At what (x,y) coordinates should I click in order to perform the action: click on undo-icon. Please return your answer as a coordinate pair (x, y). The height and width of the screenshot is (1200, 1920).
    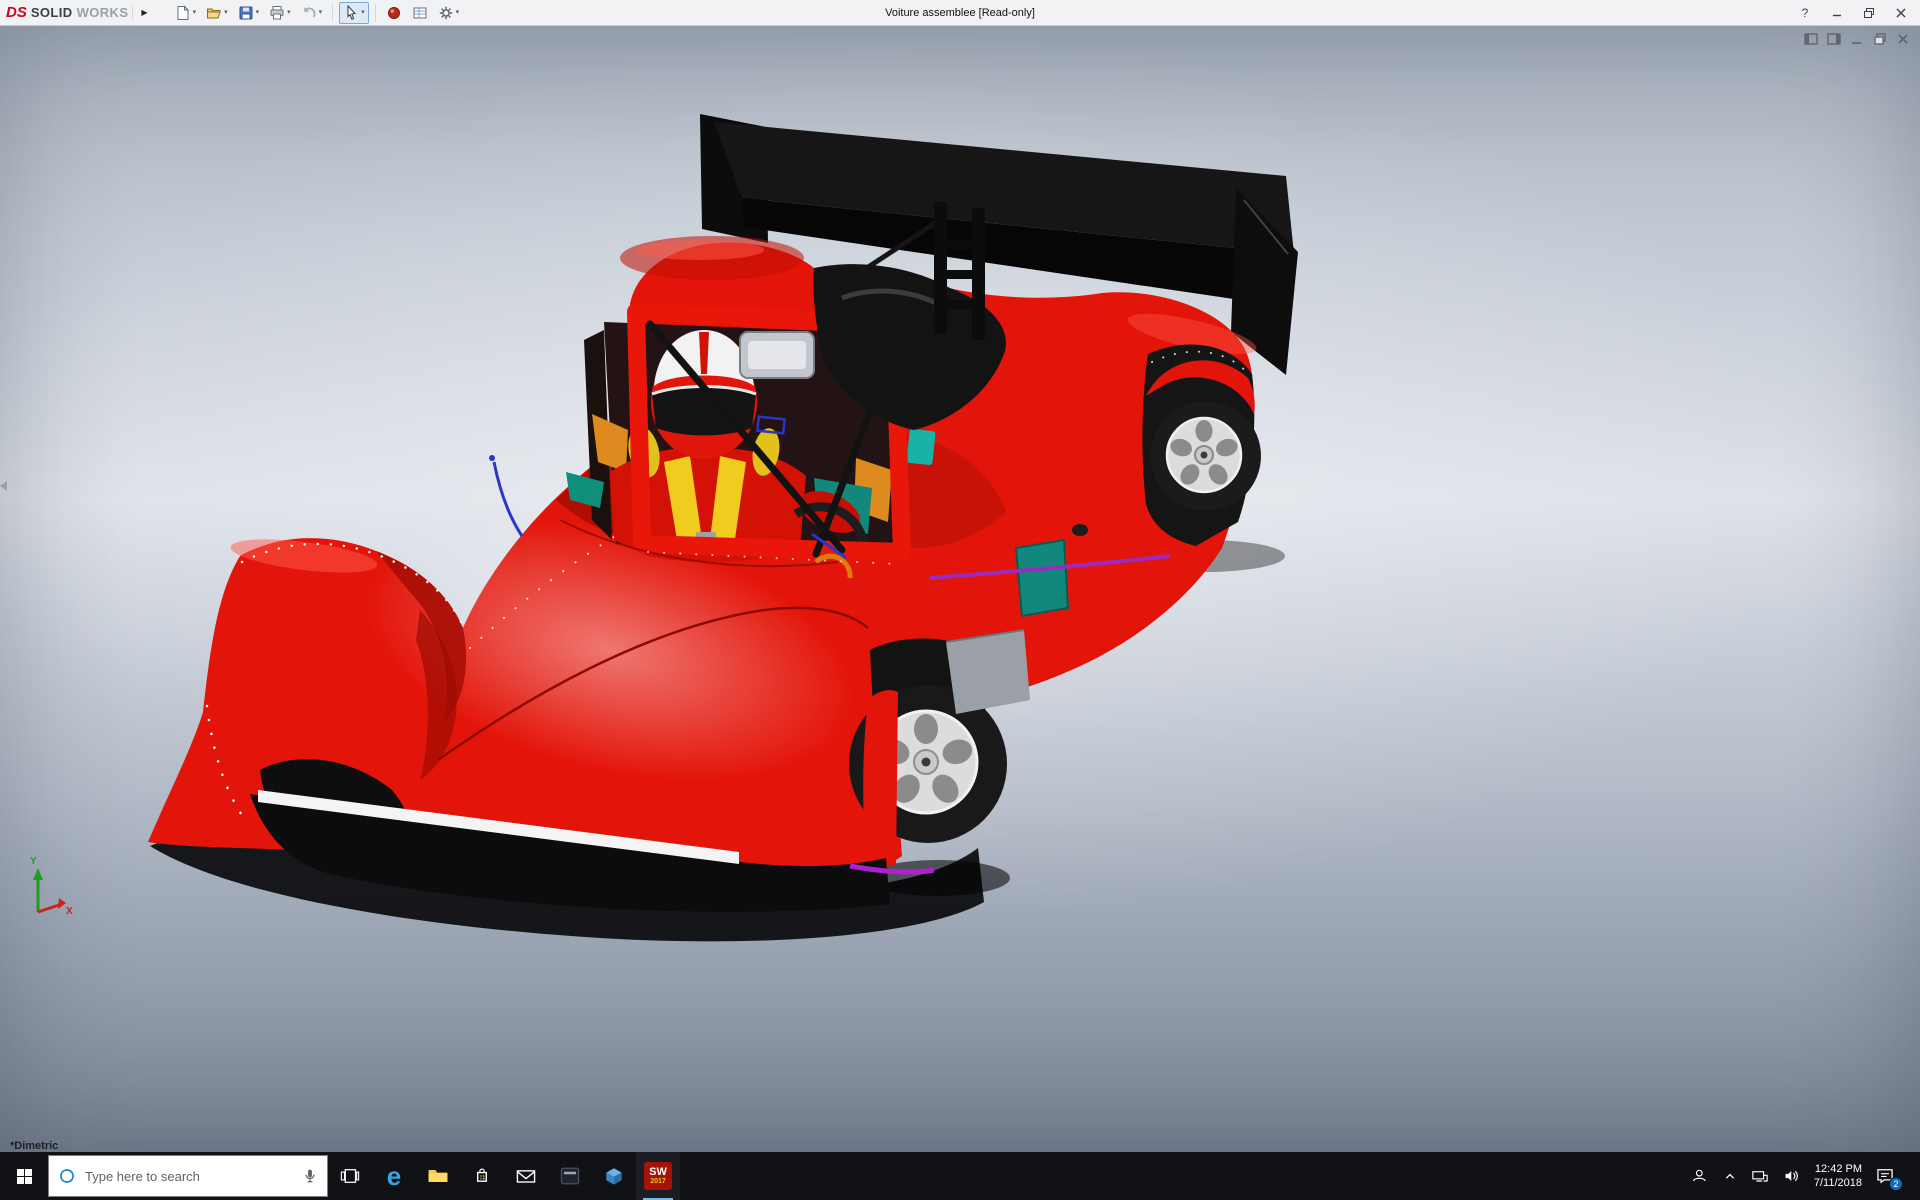
    Looking at the image, I should click on (309, 12).